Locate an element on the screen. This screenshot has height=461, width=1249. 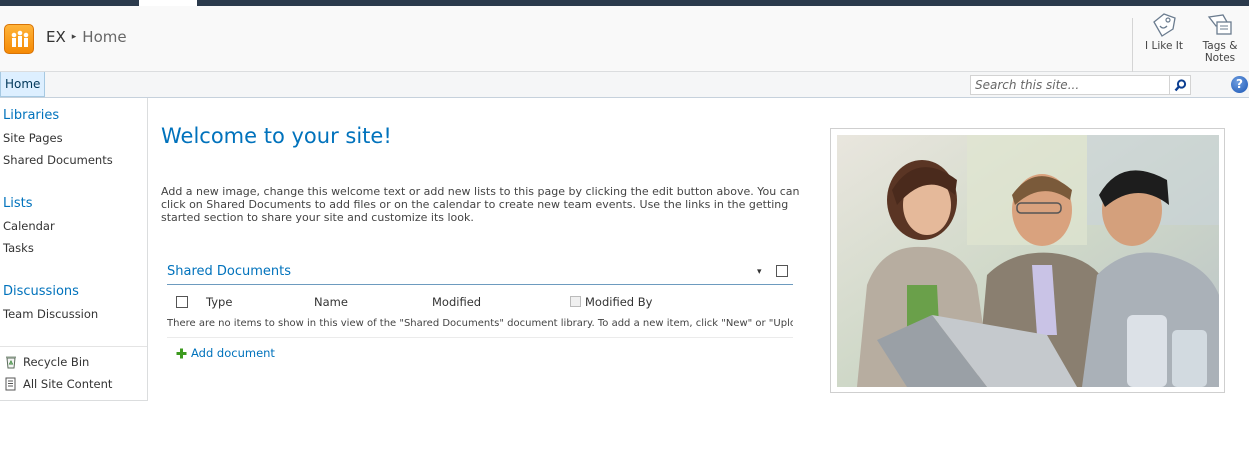
column-header-modified: Modified is located at coordinates (456, 302).